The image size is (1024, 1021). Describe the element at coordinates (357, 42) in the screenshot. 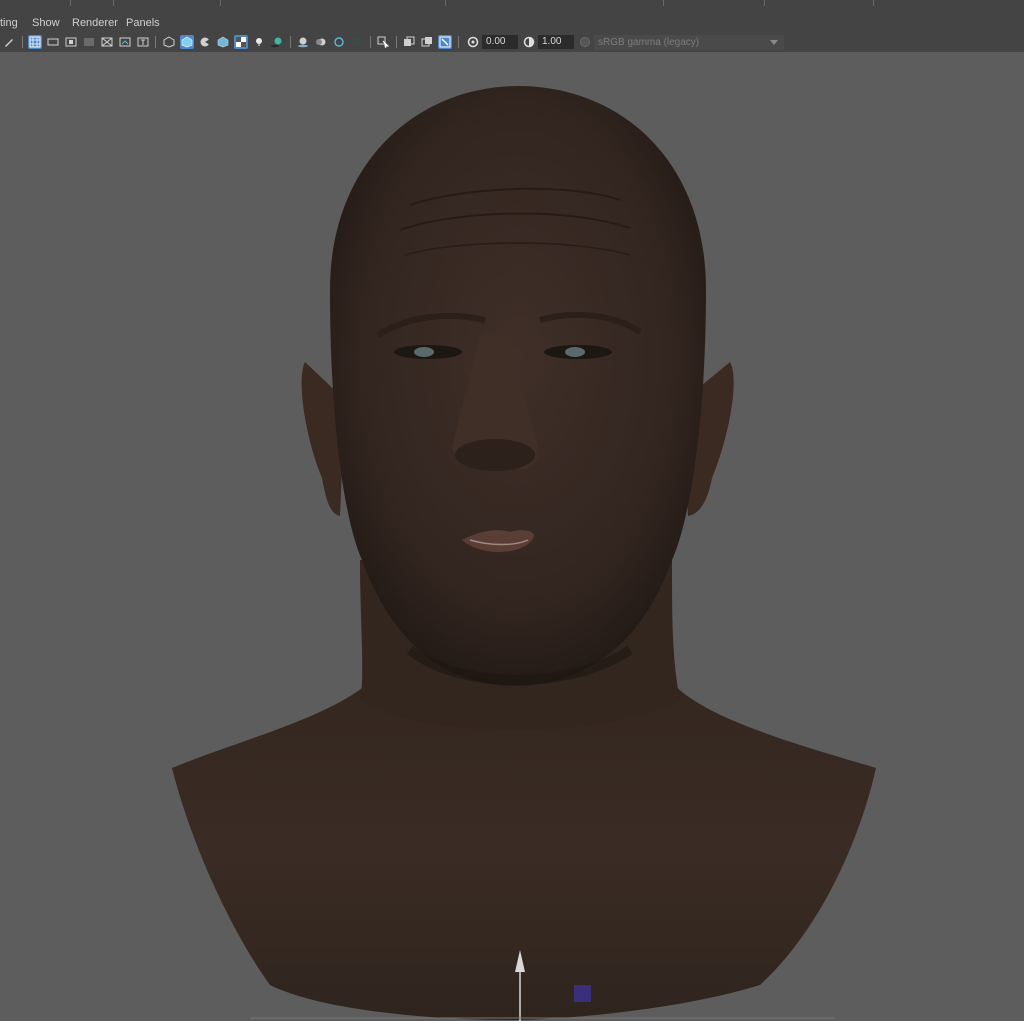

I see `depth-of-field-icon` at that location.